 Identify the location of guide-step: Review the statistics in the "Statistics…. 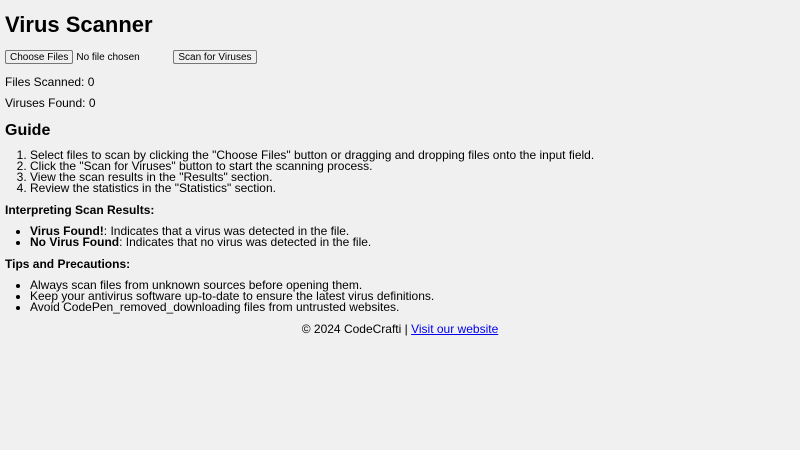
(412, 188).